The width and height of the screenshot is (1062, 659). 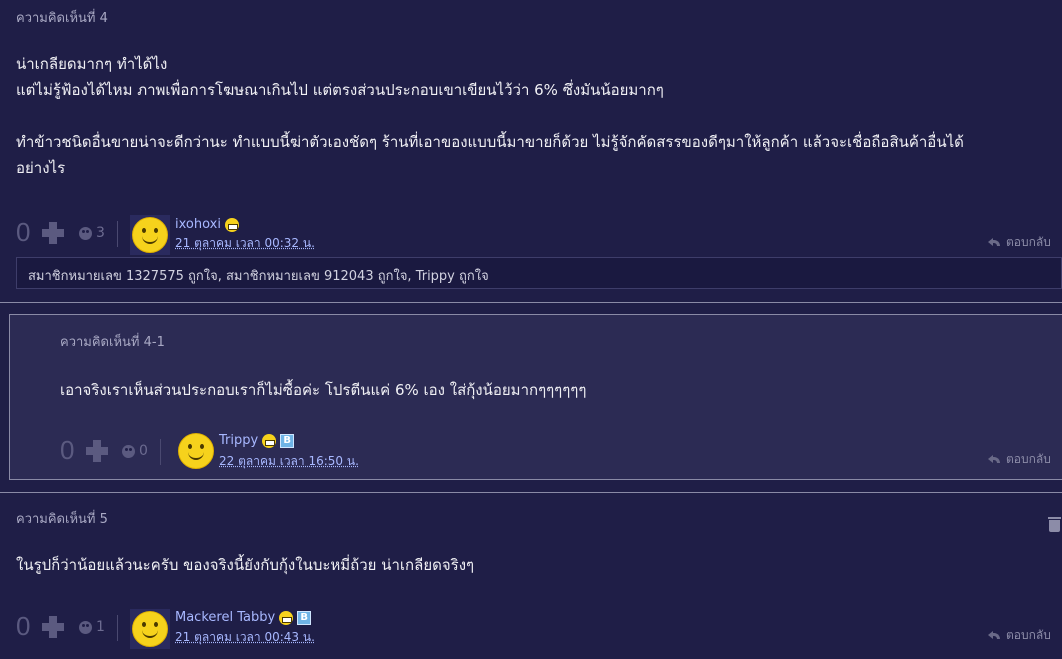 I want to click on emotion-button: 1, so click(x=92, y=627).